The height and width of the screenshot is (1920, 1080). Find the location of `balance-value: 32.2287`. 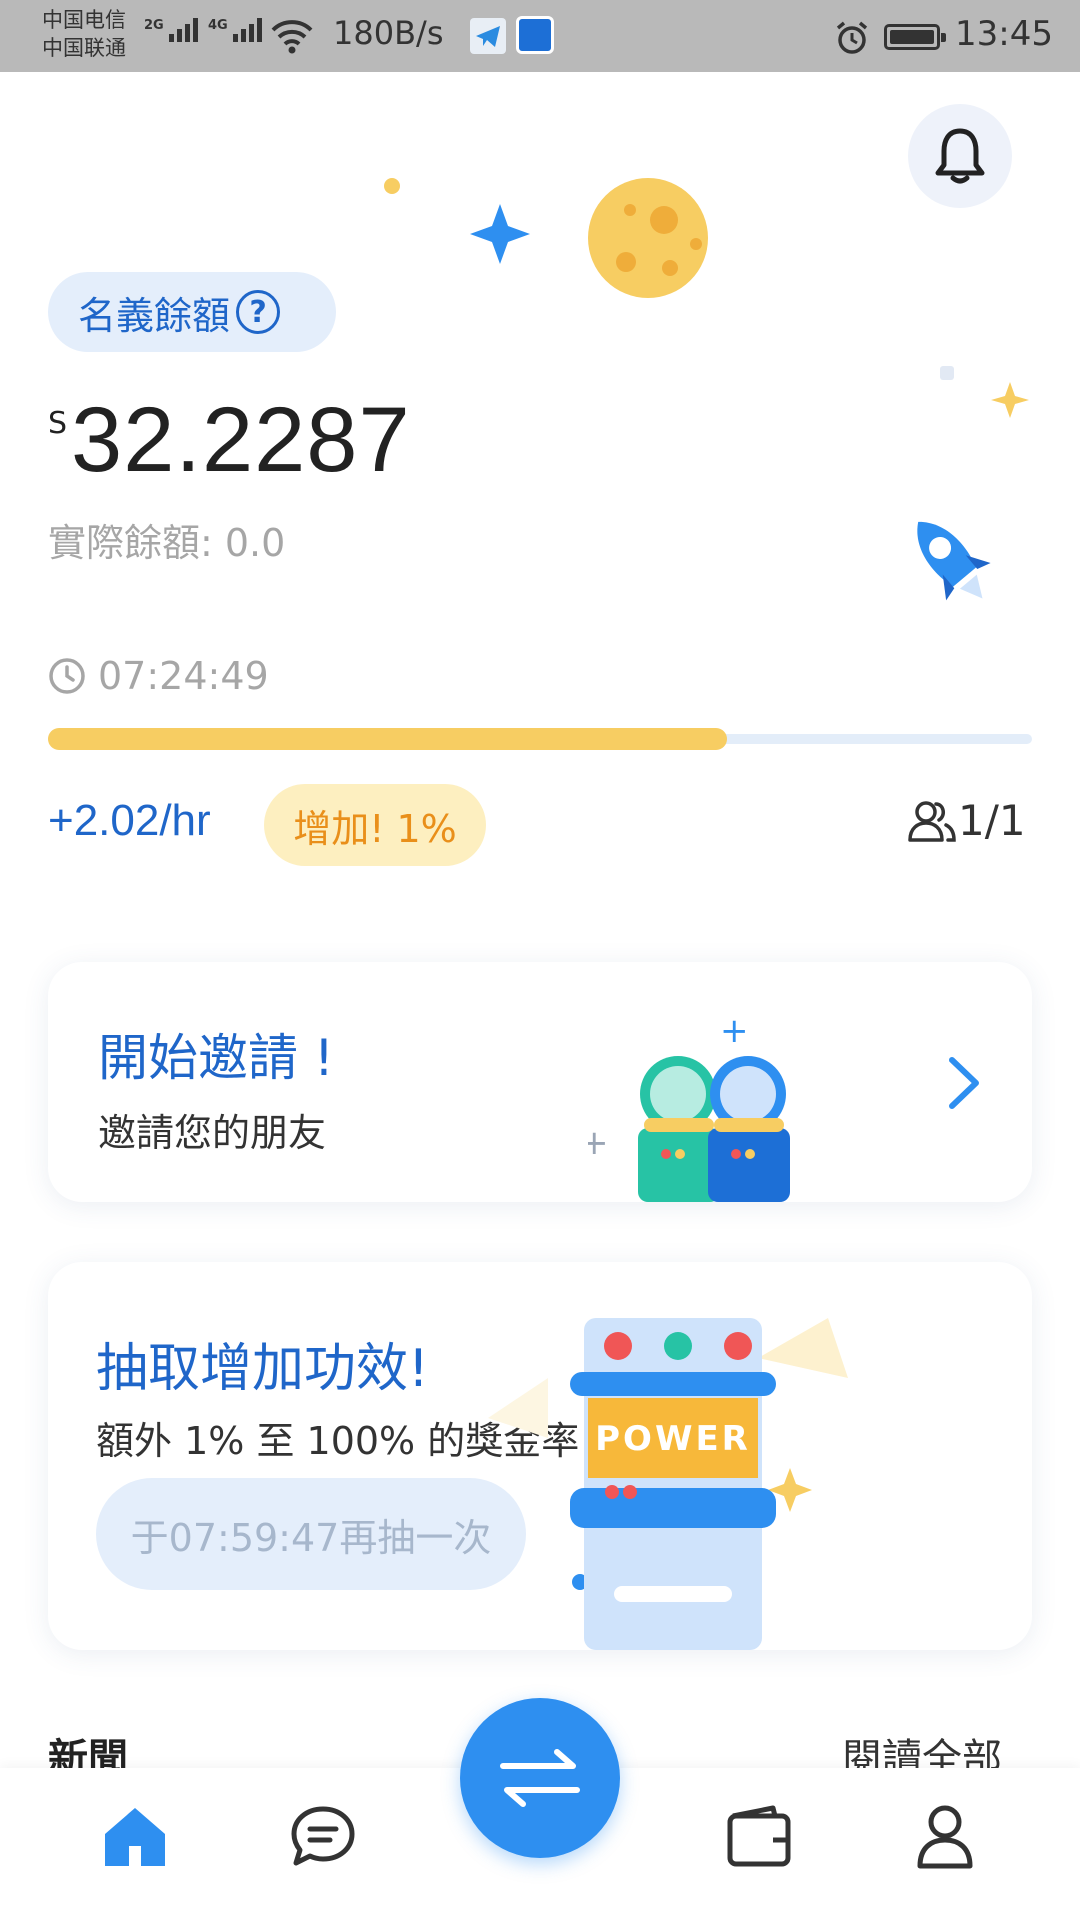

balance-value: 32.2287 is located at coordinates (241, 440).